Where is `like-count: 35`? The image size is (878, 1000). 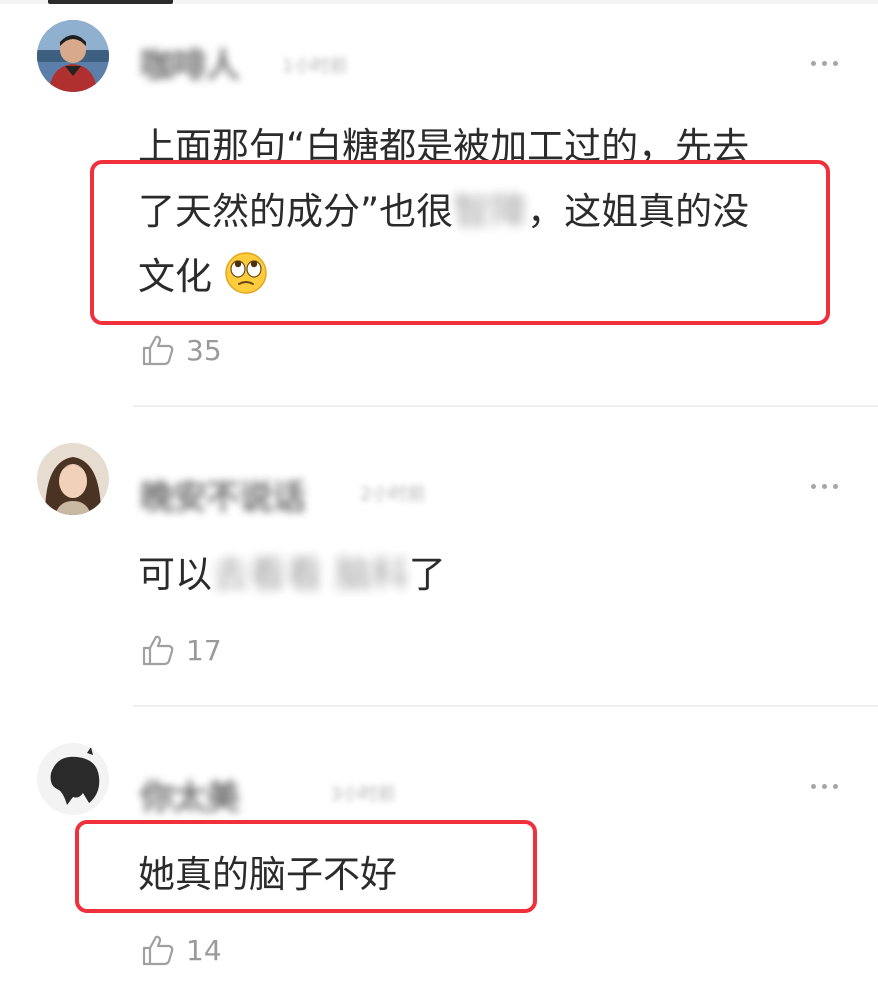
like-count: 35 is located at coordinates (204, 350).